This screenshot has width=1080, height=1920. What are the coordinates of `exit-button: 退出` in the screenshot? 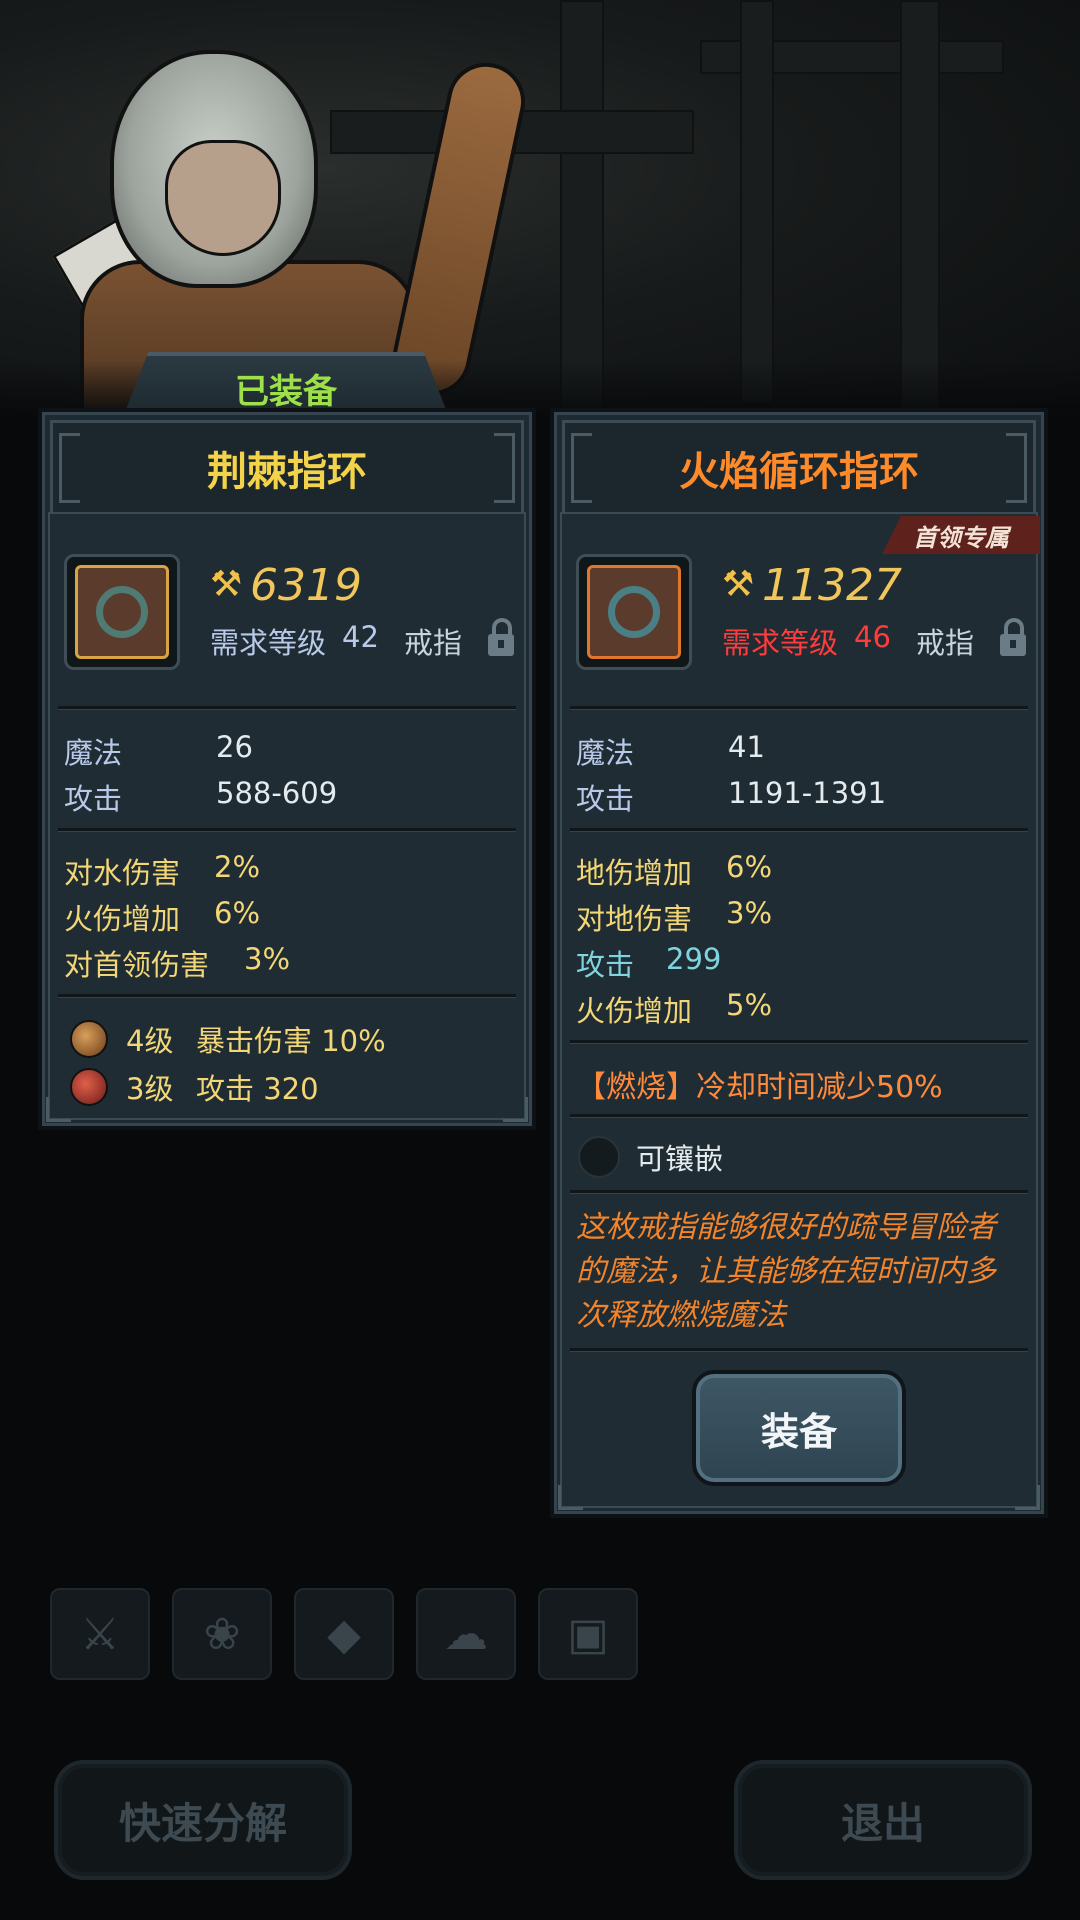 It's located at (883, 1820).